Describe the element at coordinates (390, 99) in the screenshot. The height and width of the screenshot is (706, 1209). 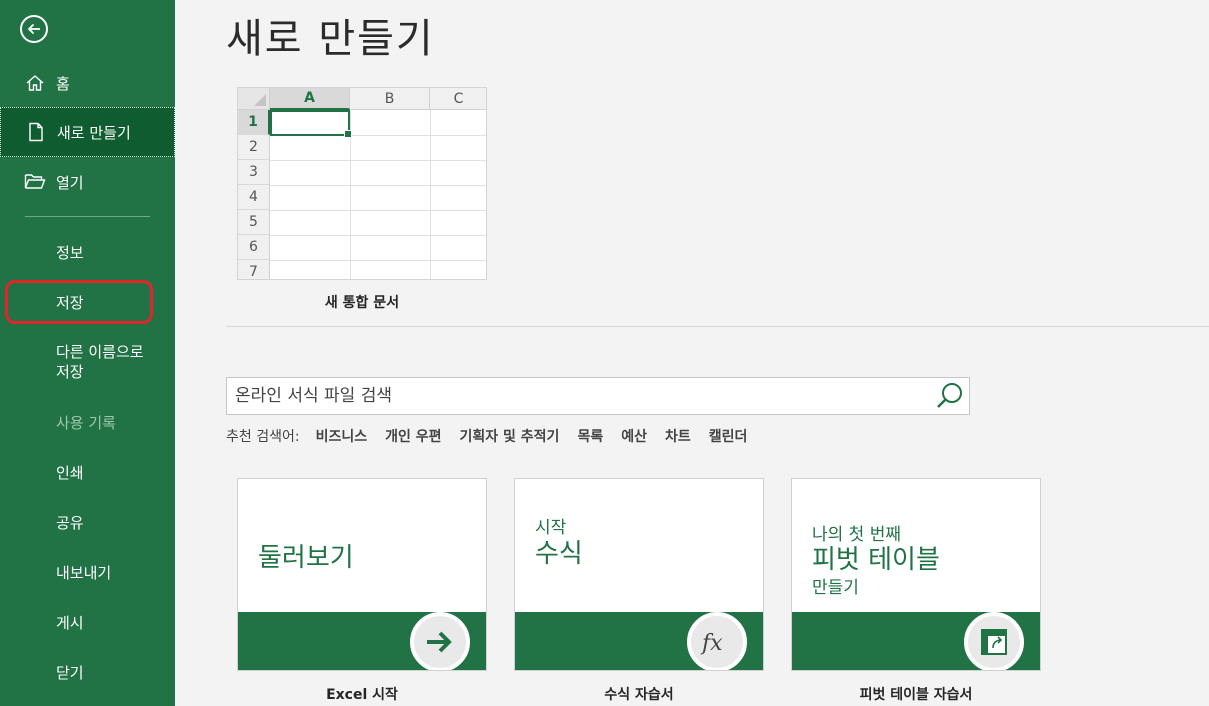
I see `column-header-b: B` at that location.